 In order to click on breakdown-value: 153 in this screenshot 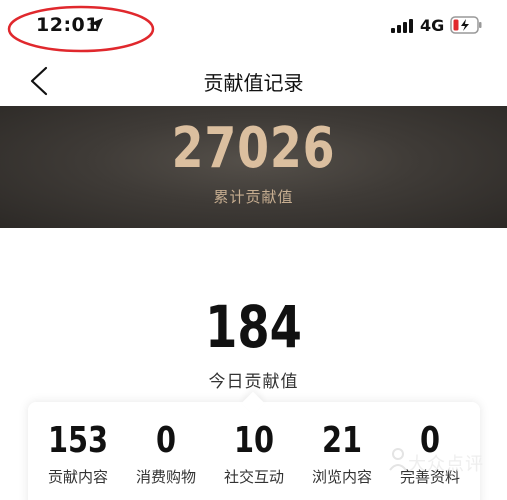, I will do `click(78, 440)`.